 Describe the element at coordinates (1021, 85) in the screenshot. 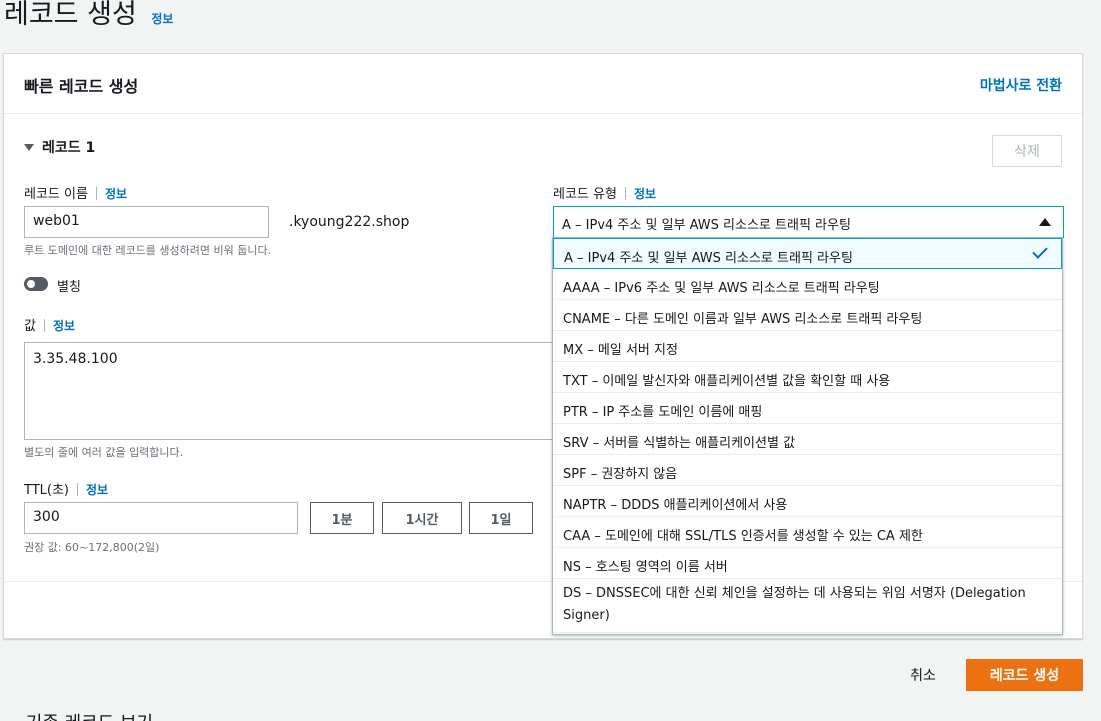

I see `switch-to-wizard-link: 마법사로 전환` at that location.